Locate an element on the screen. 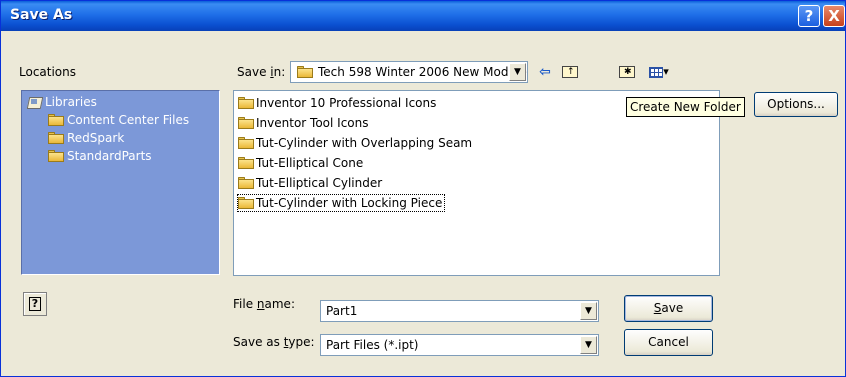  save-in-value: Tech 598 Winter 2006 New Modules is located at coordinates (423, 72).